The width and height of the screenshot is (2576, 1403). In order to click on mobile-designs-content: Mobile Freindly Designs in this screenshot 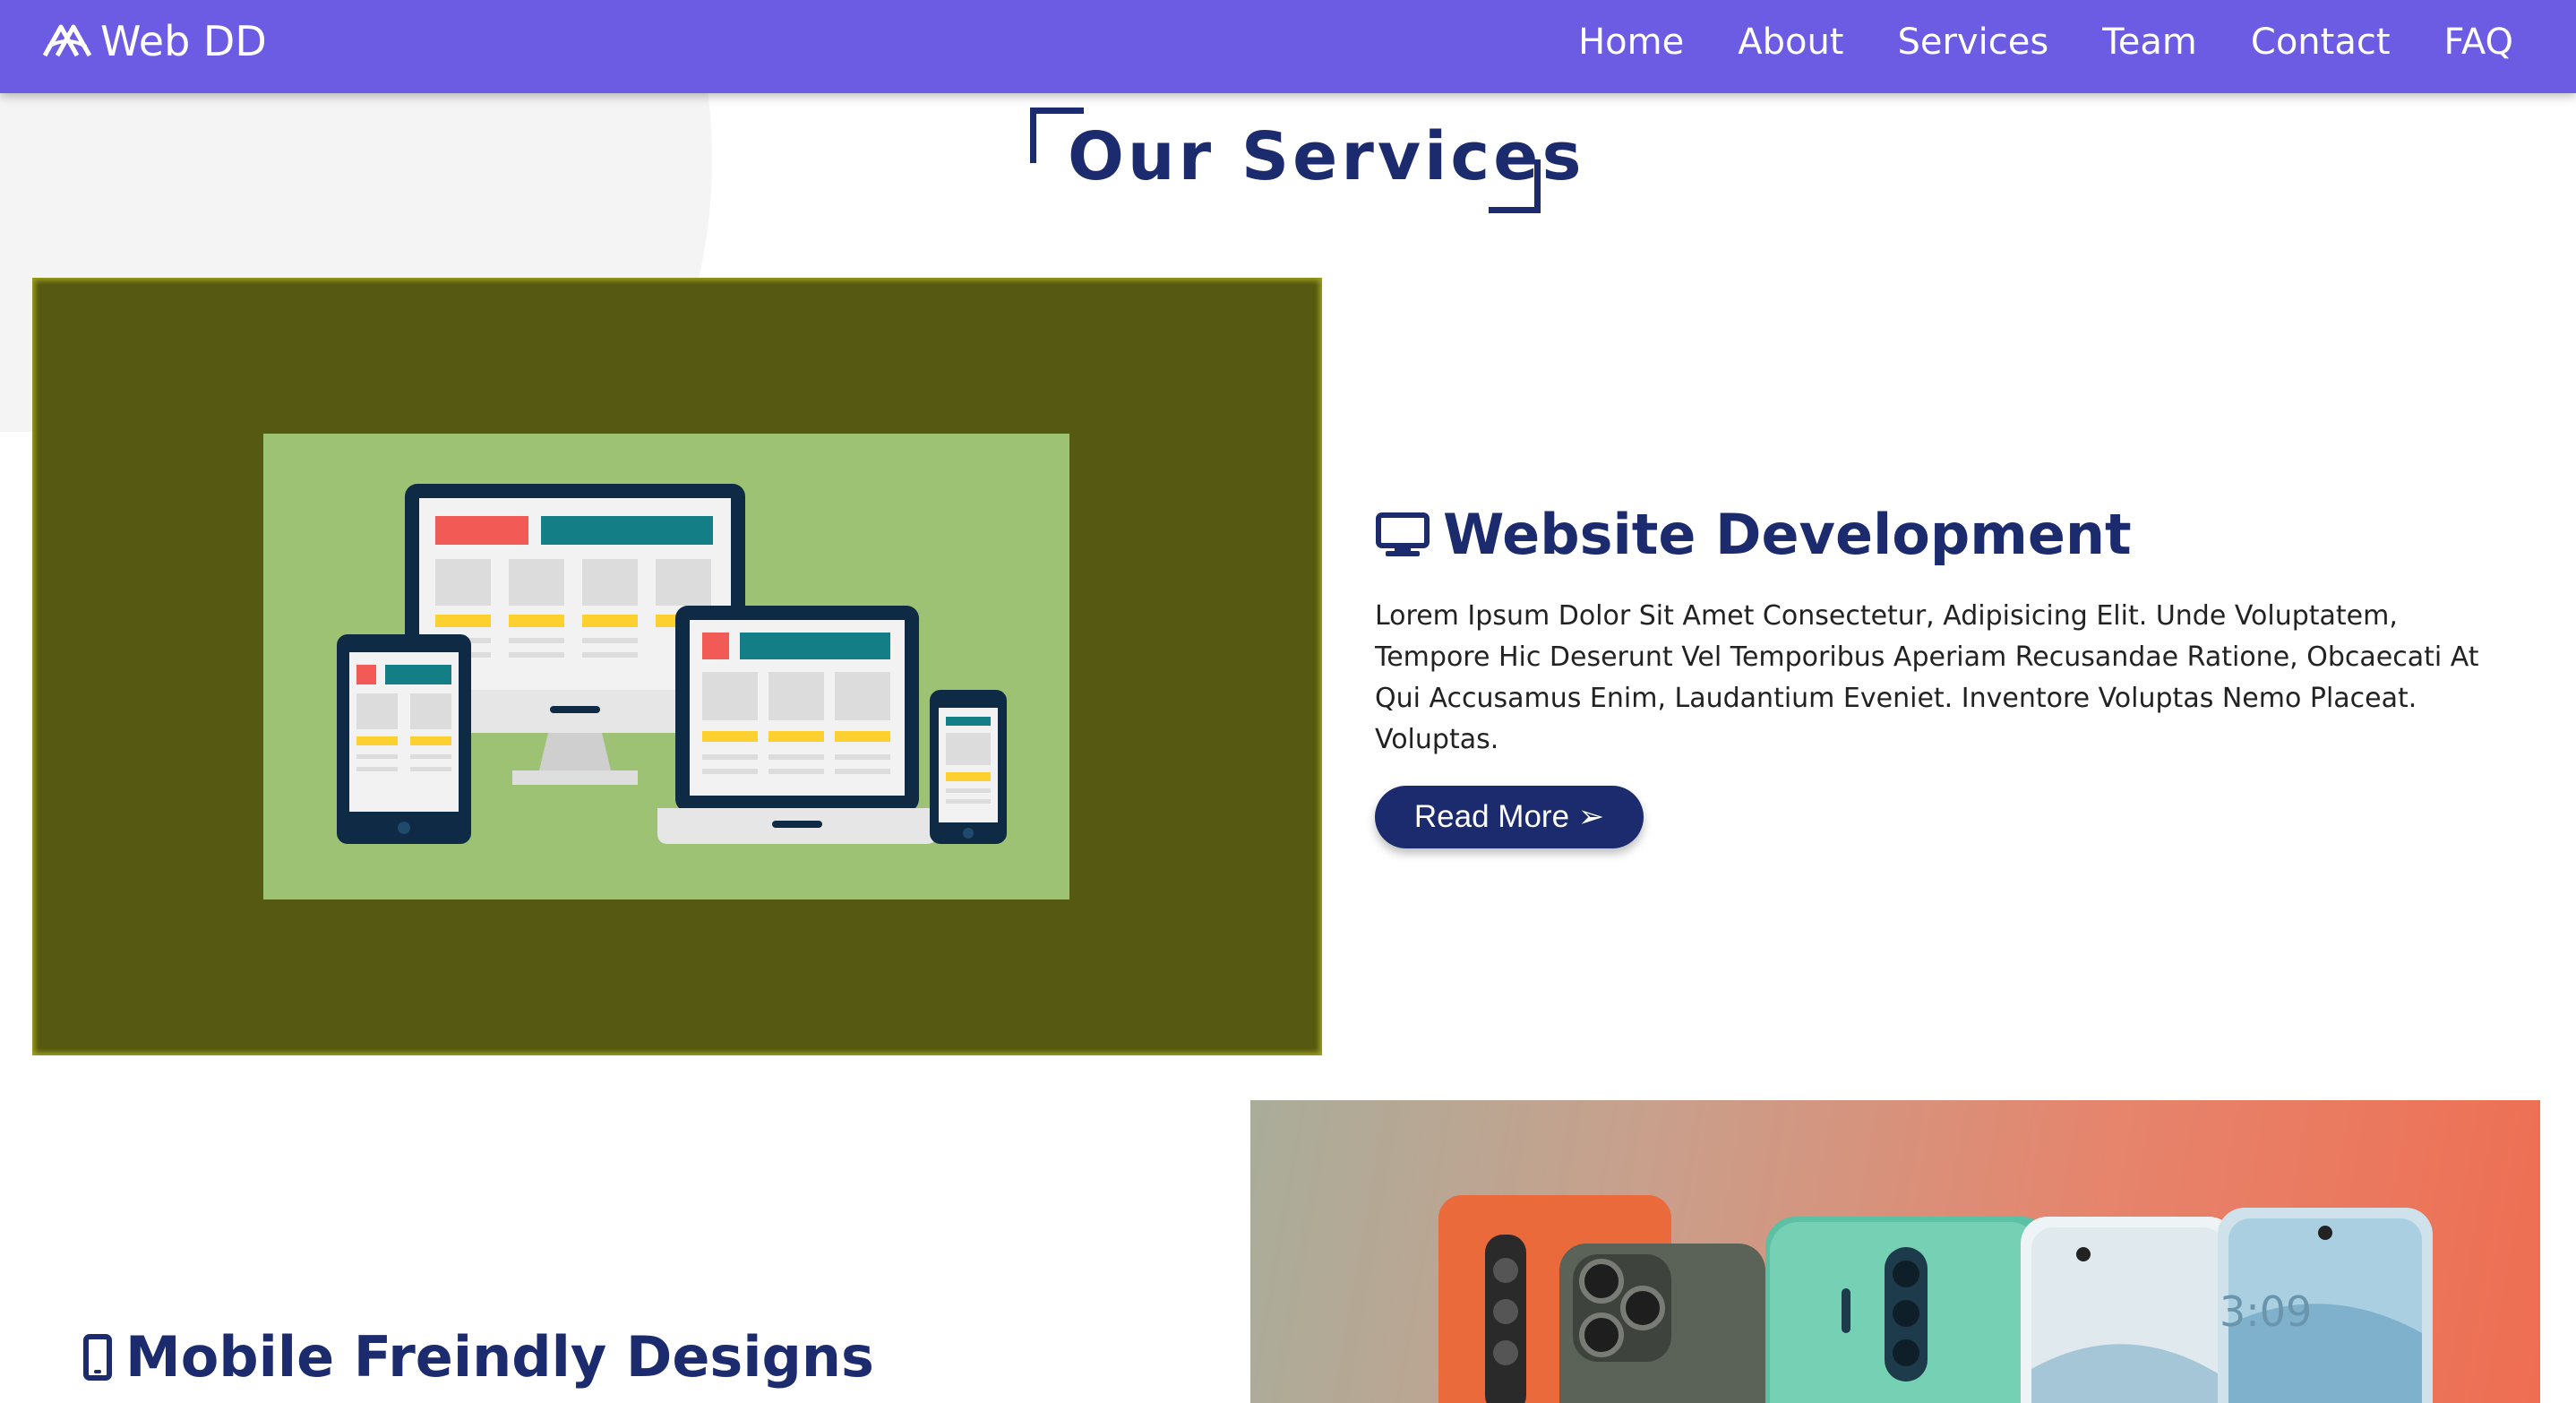, I will do `click(478, 1357)`.